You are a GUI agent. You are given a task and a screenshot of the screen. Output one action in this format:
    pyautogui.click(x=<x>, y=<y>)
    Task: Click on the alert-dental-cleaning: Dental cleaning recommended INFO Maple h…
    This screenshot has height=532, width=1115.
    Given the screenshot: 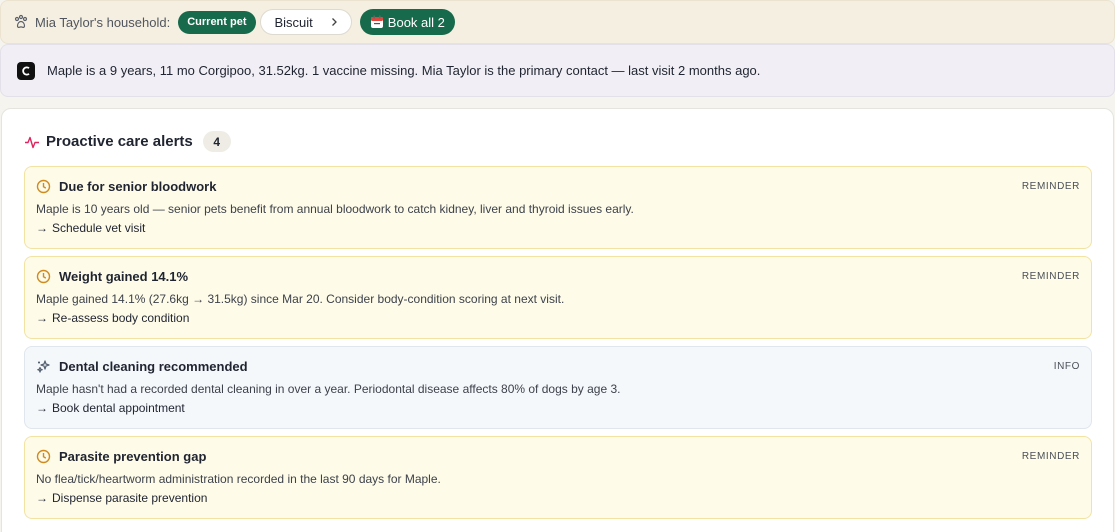 What is the action you would take?
    pyautogui.click(x=558, y=387)
    